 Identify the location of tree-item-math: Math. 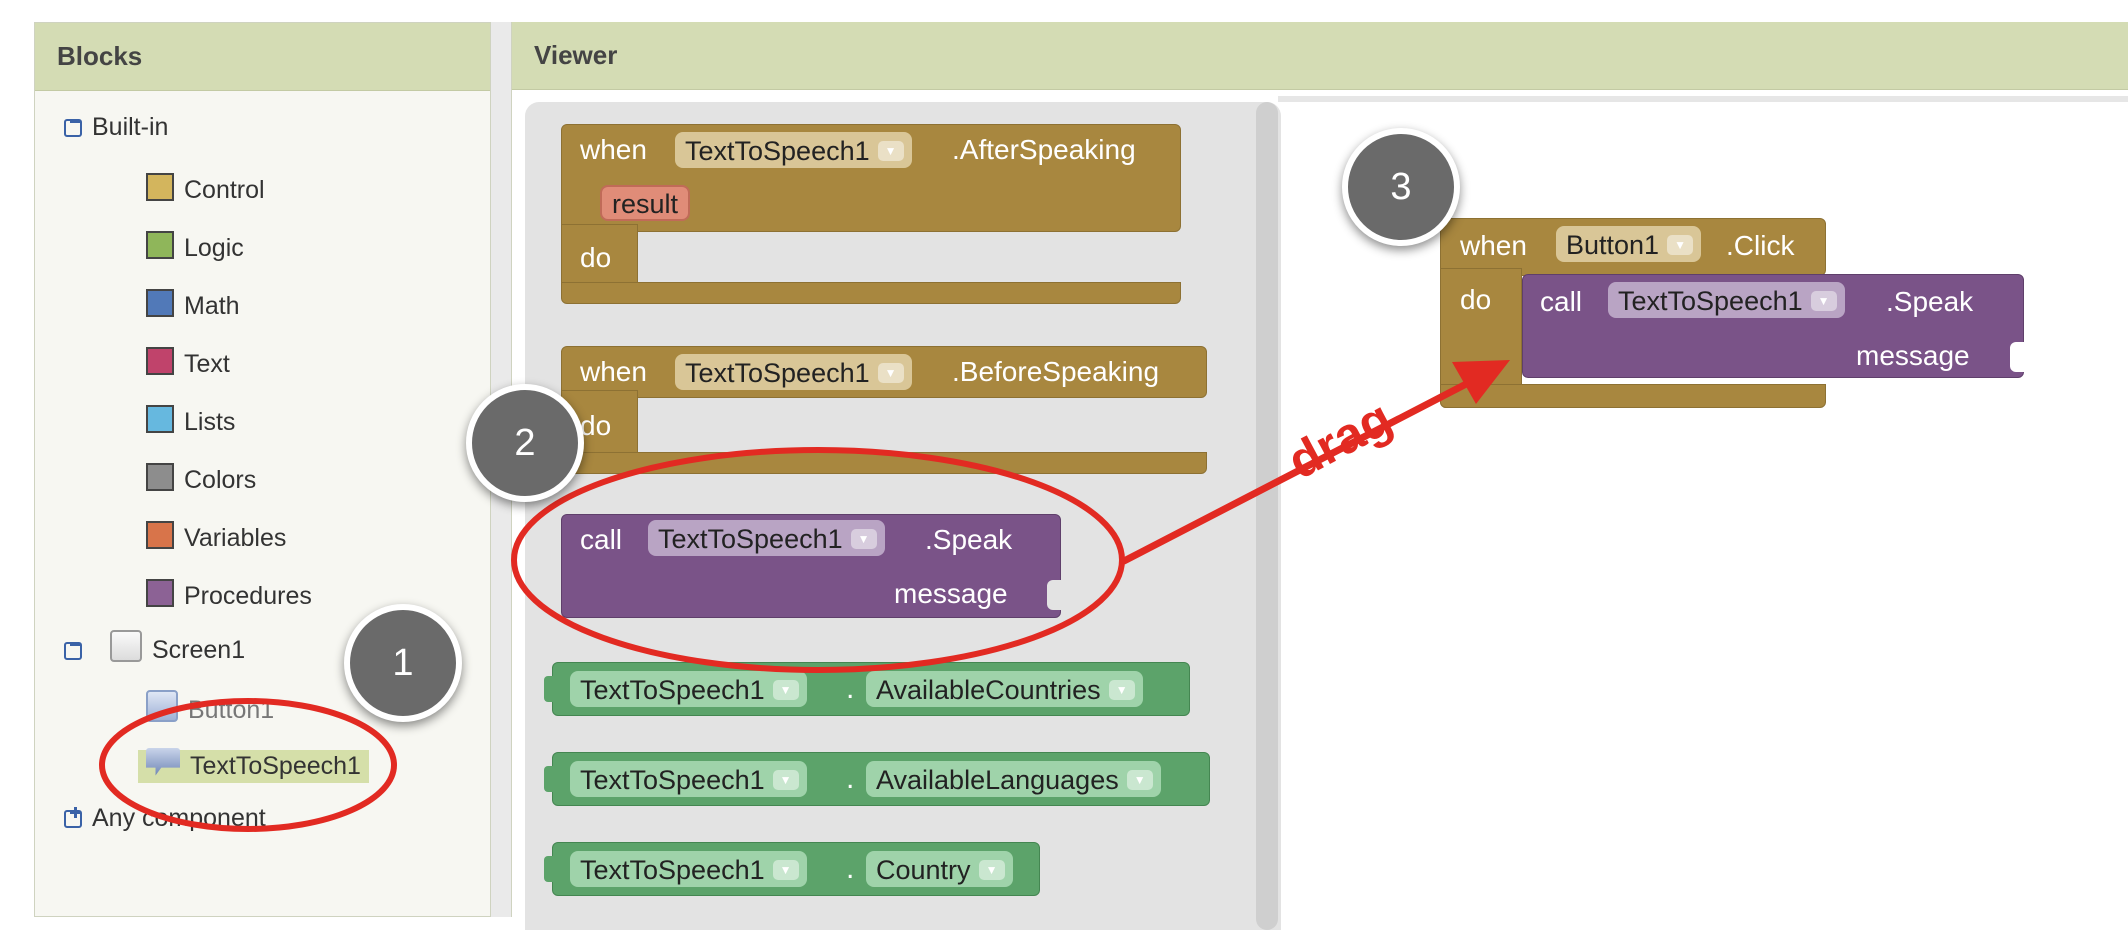
(193, 304).